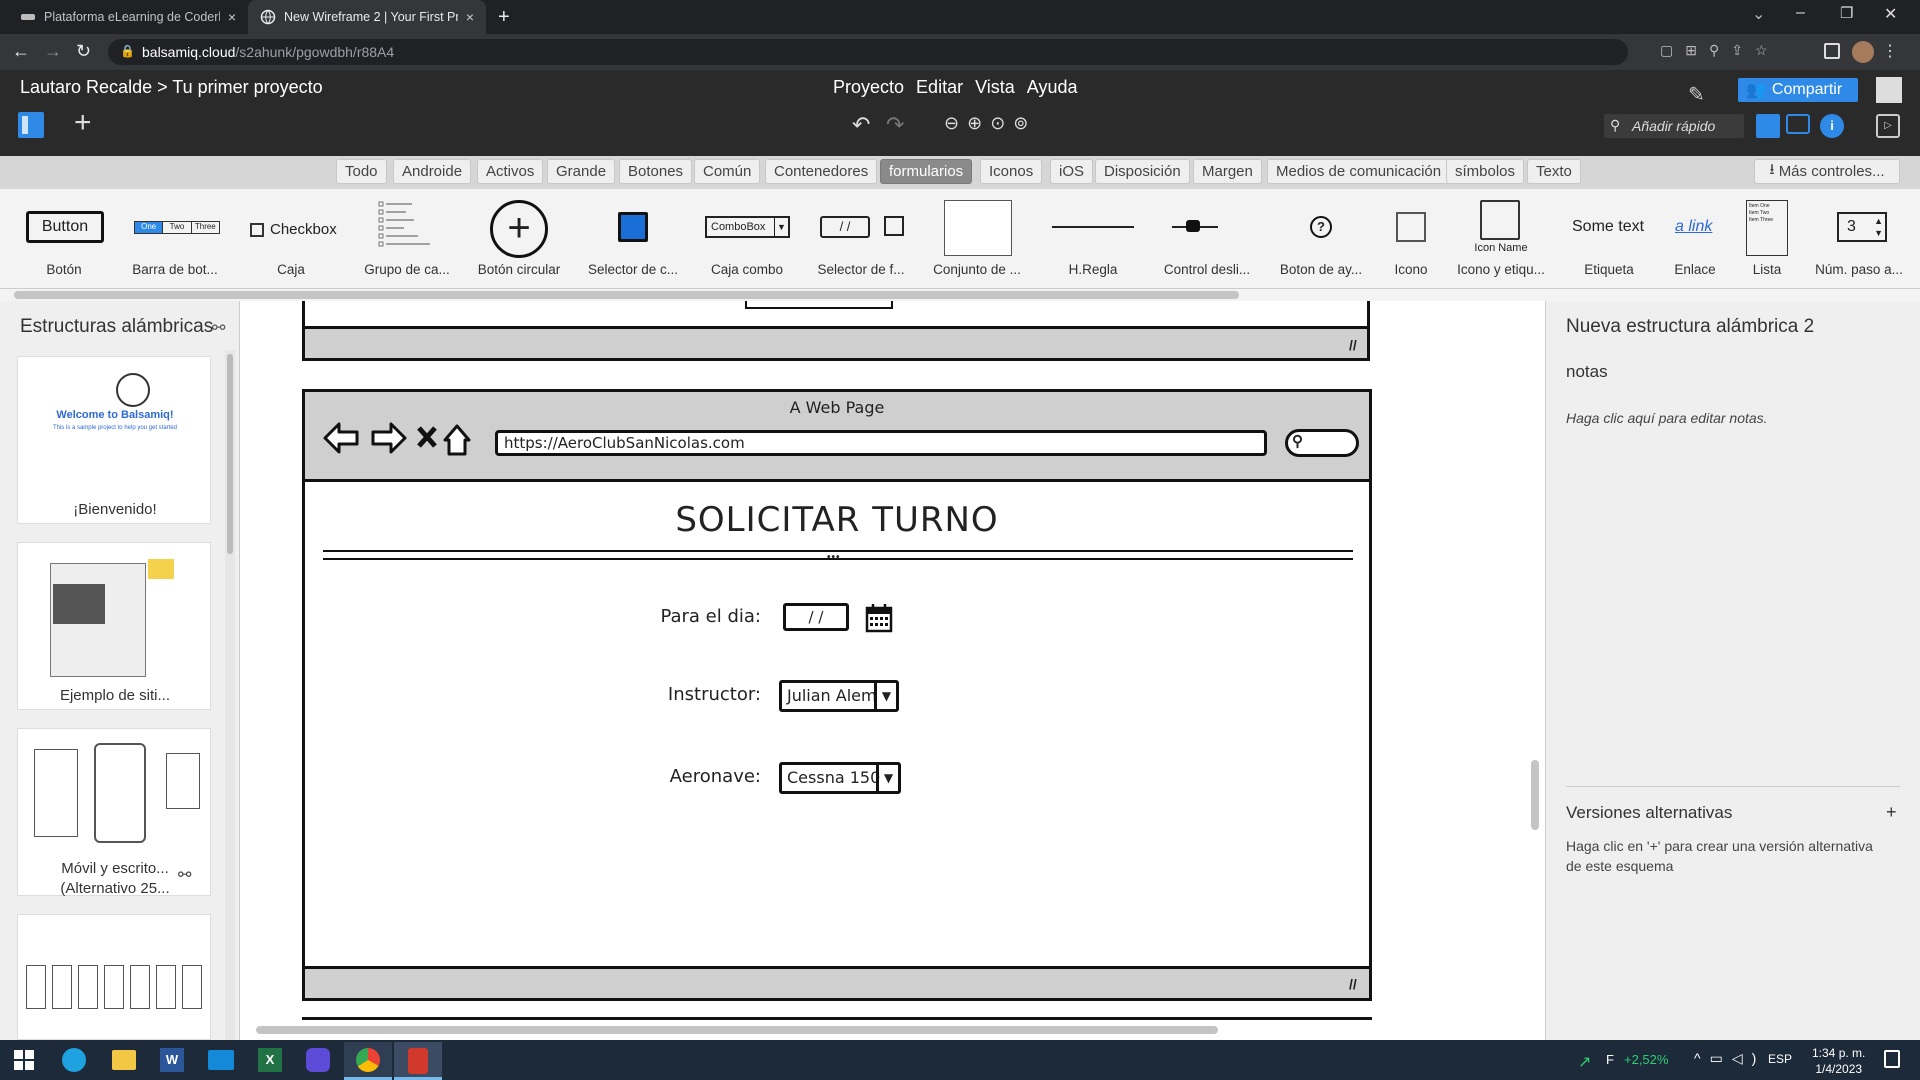 The height and width of the screenshot is (1080, 1920). What do you see at coordinates (955, 123) in the screenshot?
I see `zoom-out-icon: ⊖` at bounding box center [955, 123].